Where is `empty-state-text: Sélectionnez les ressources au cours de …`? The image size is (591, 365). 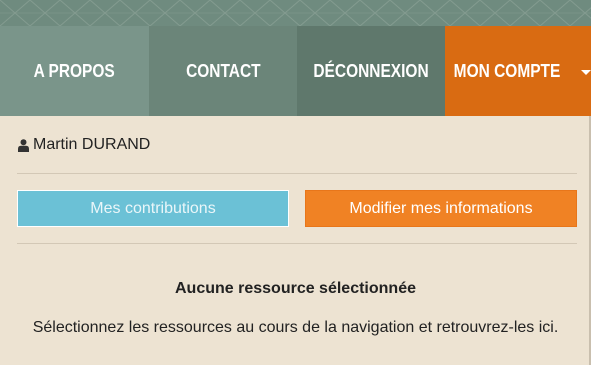 empty-state-text: Sélectionnez les ressources au cours de … is located at coordinates (295, 327).